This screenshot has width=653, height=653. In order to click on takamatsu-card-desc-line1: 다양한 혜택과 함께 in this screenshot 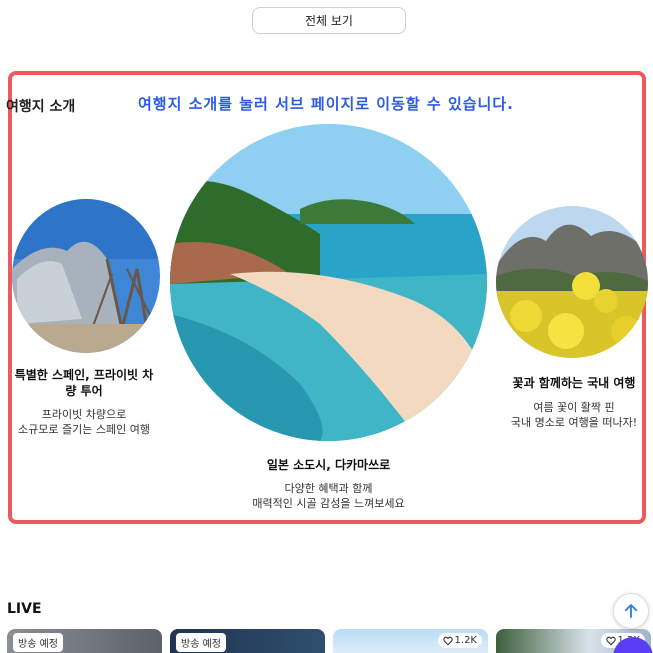, I will do `click(328, 488)`.